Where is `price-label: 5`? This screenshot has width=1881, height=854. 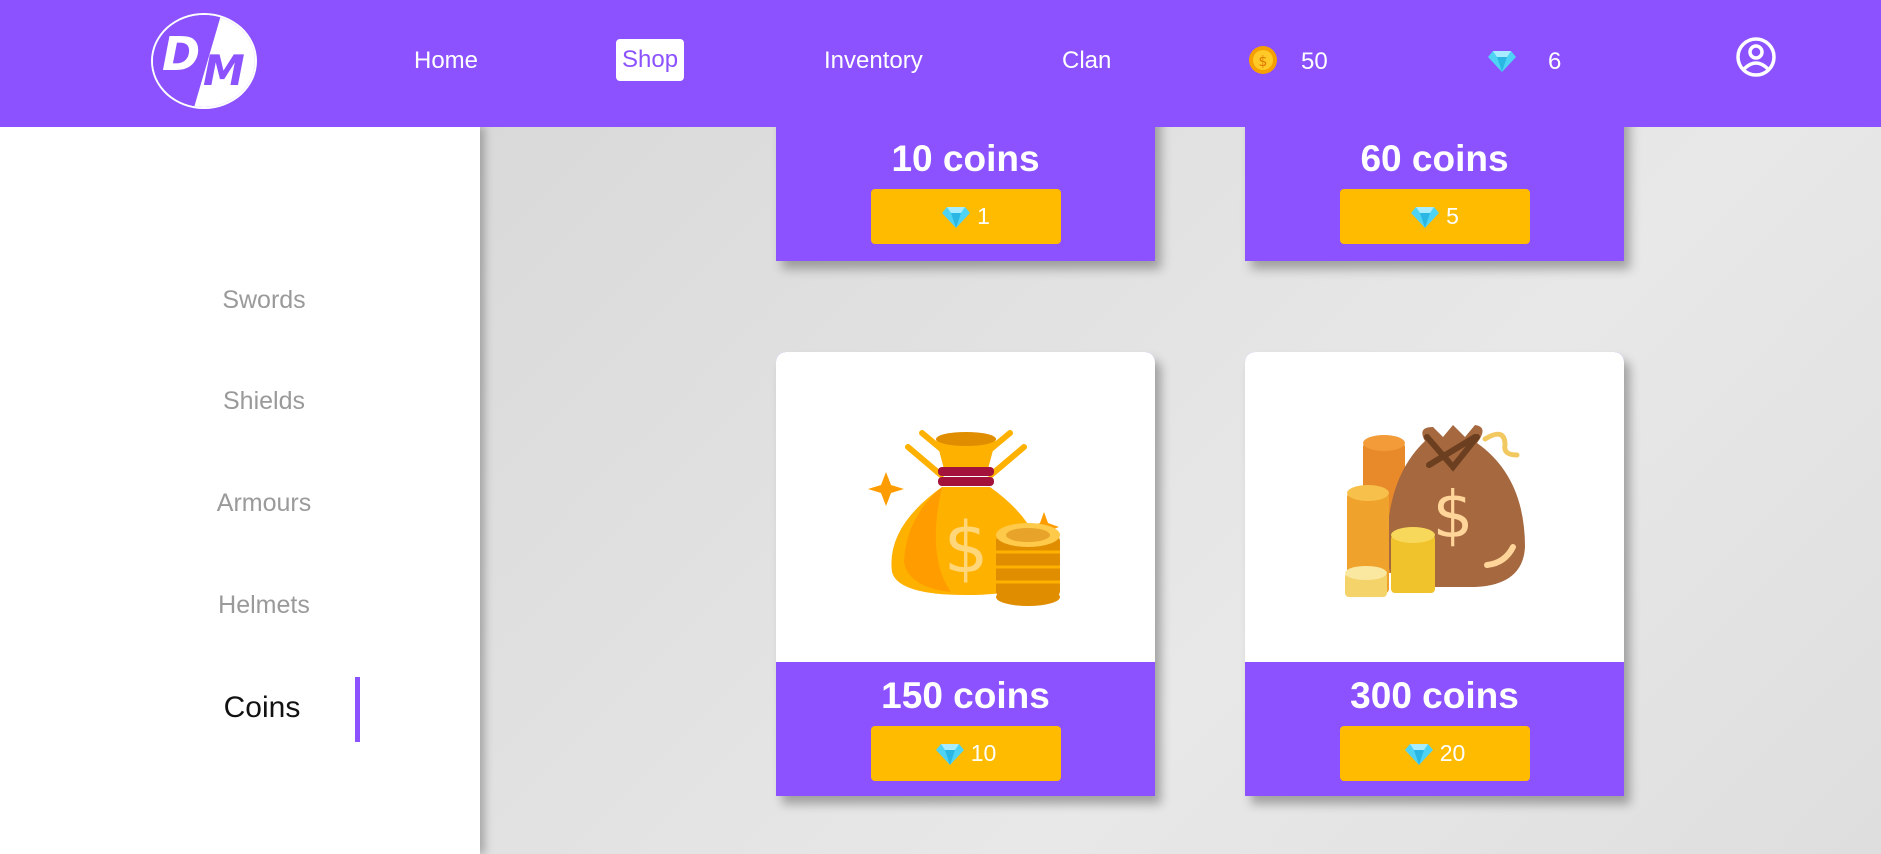 price-label: 5 is located at coordinates (1452, 216).